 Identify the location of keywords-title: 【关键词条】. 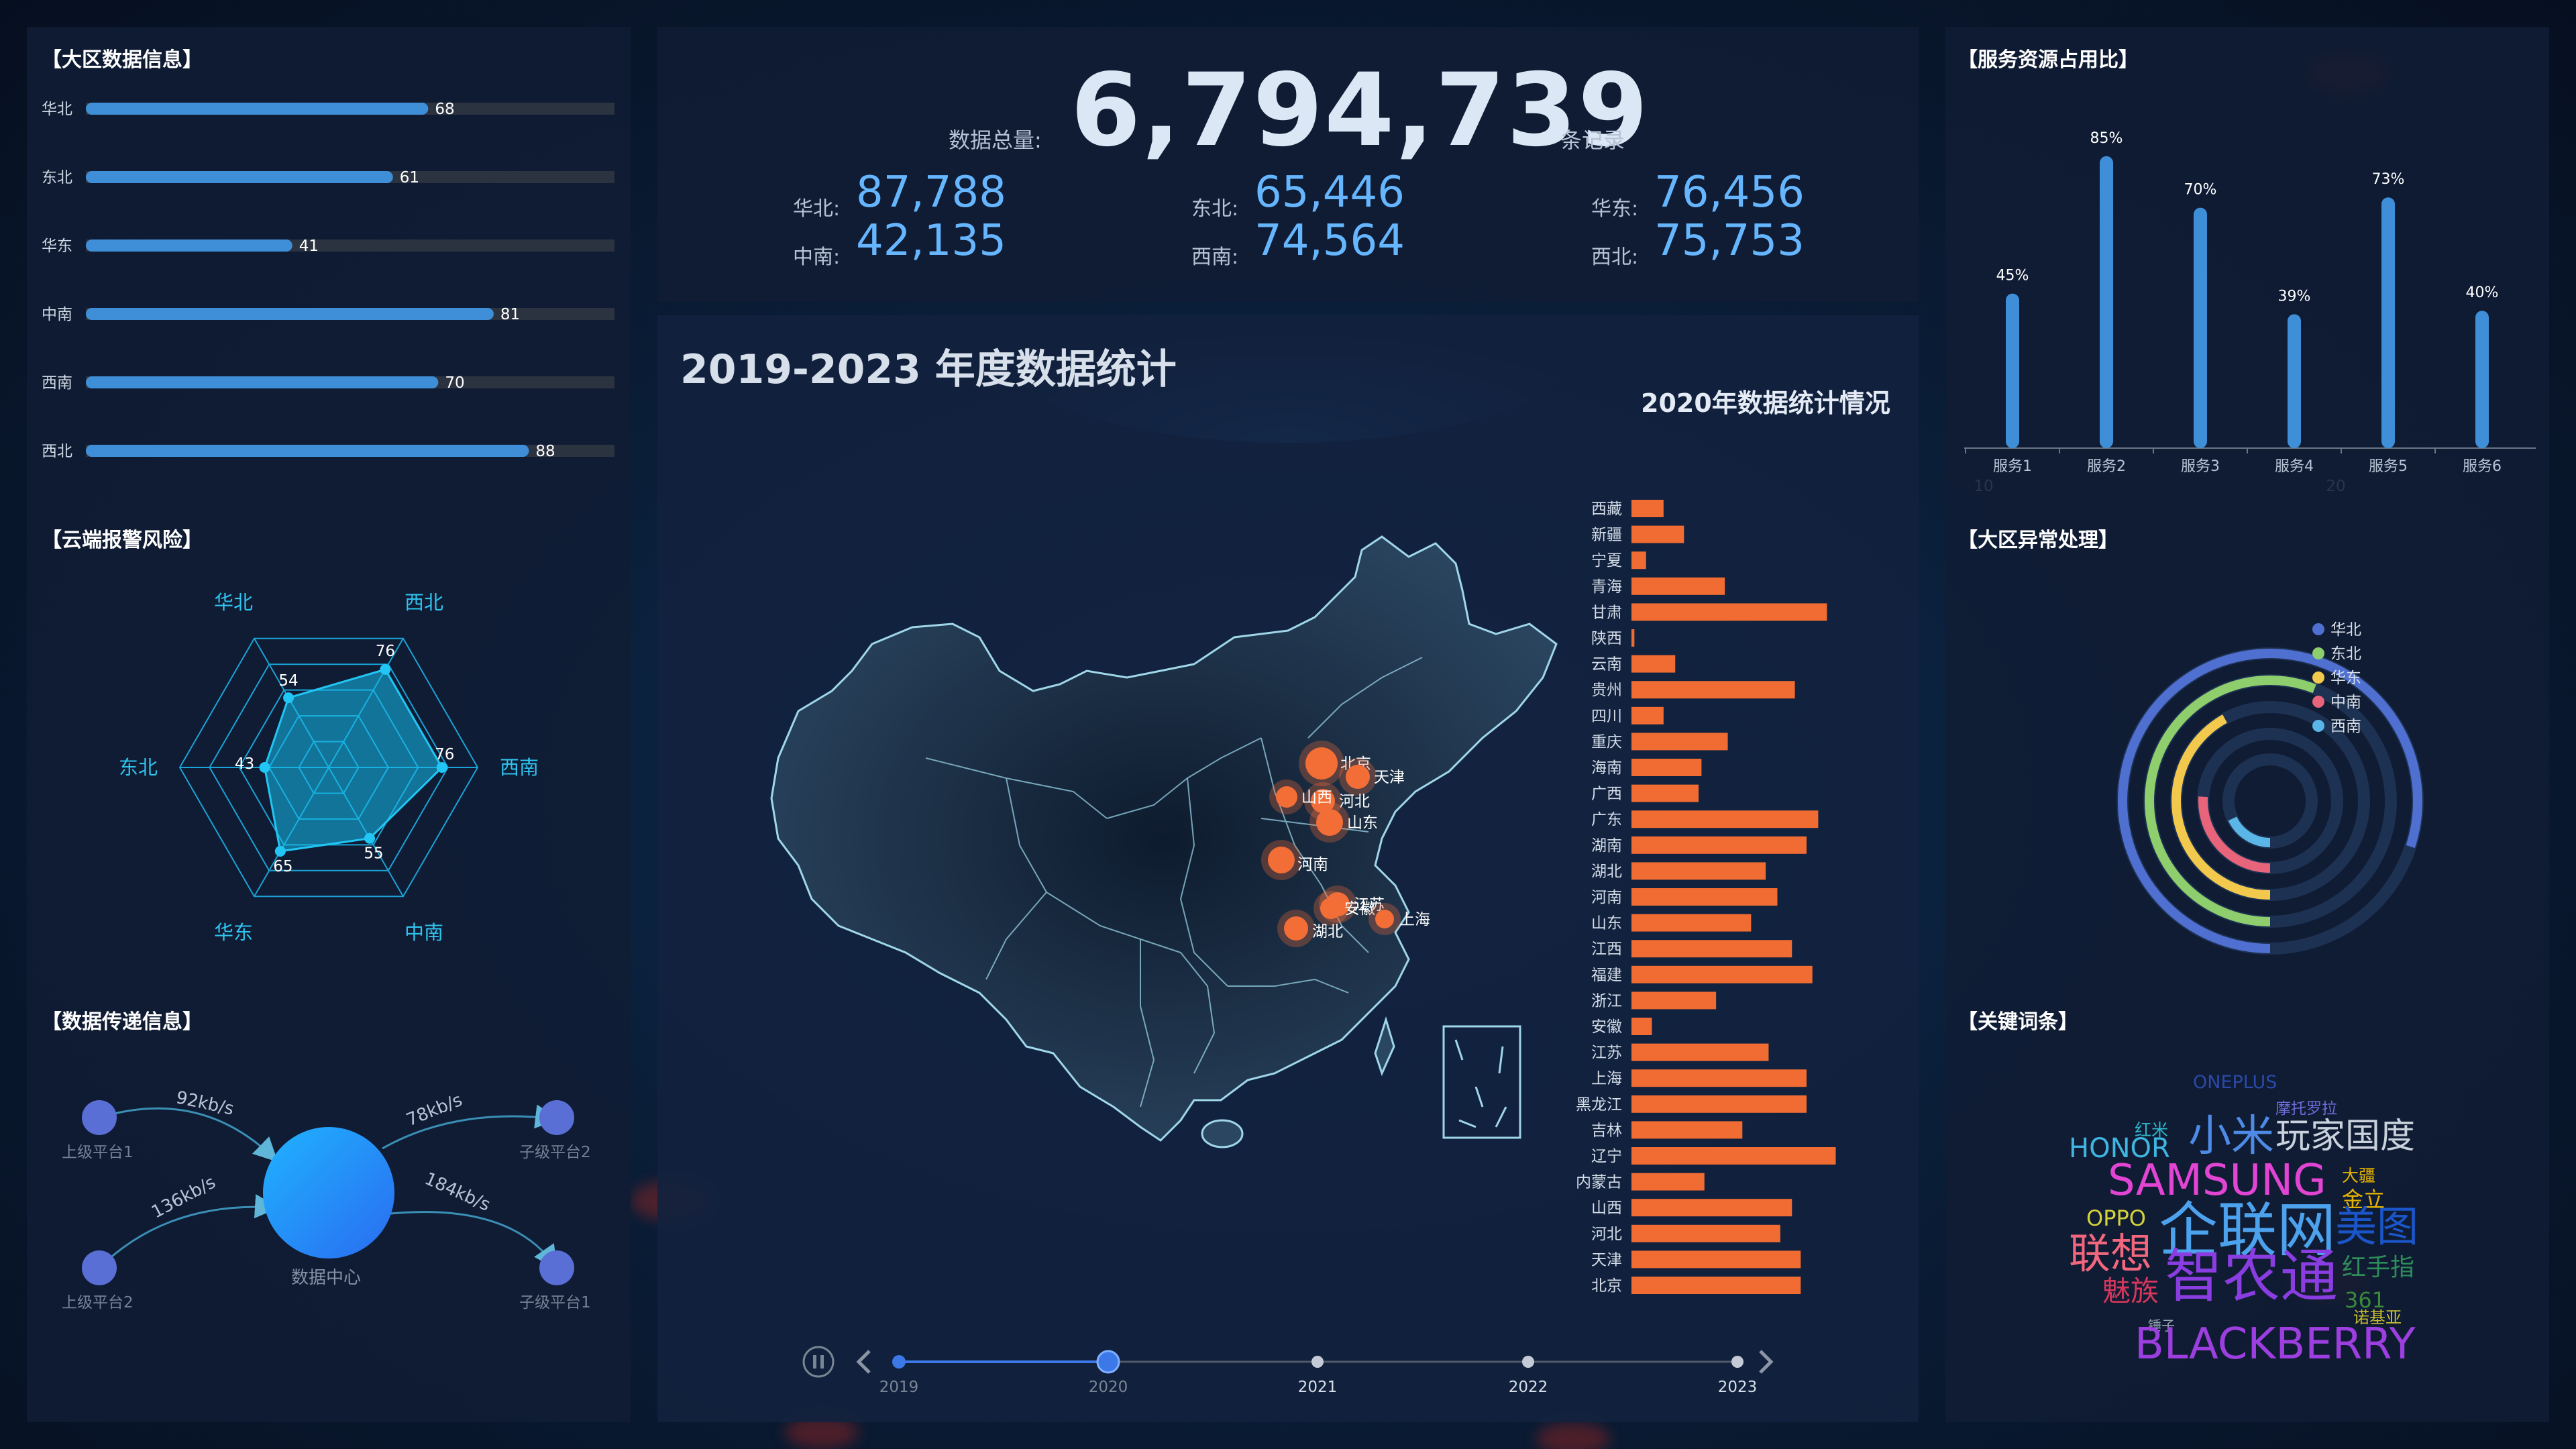
(2017, 1022).